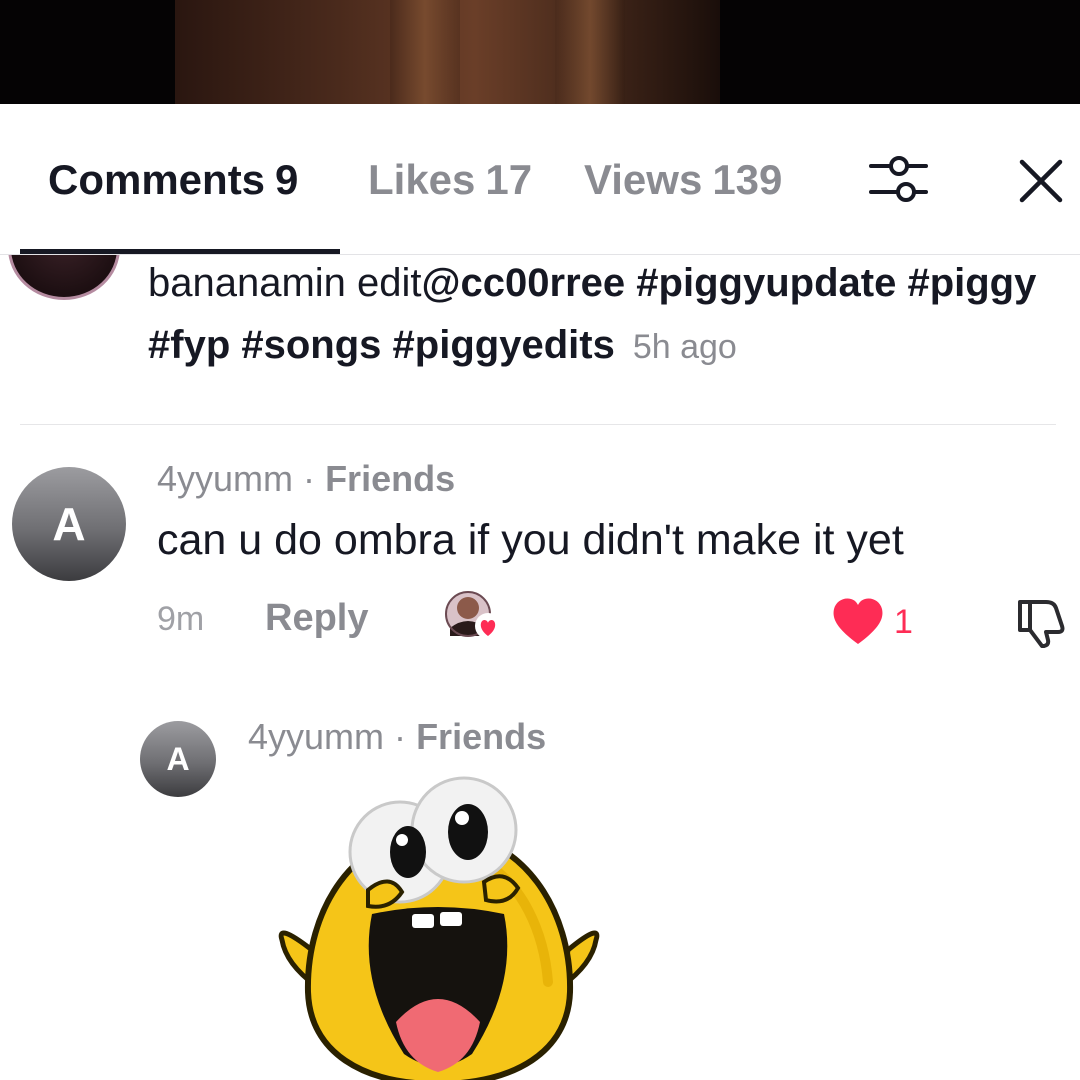 The height and width of the screenshot is (1080, 1080). What do you see at coordinates (766, 283) in the screenshot?
I see `hashtag-link: #piggyupdate` at bounding box center [766, 283].